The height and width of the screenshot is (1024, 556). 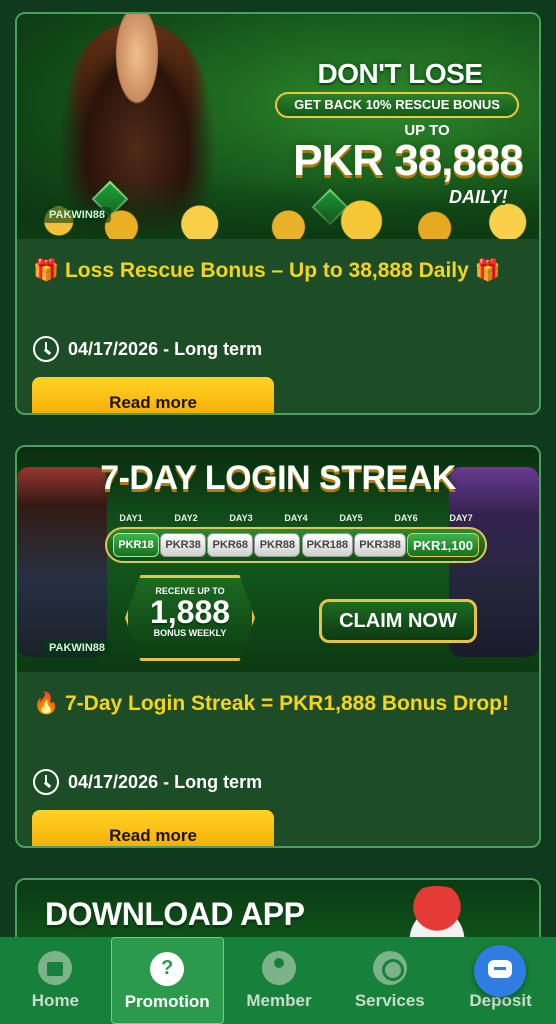 I want to click on reward-chip: PKR68, so click(x=230, y=545).